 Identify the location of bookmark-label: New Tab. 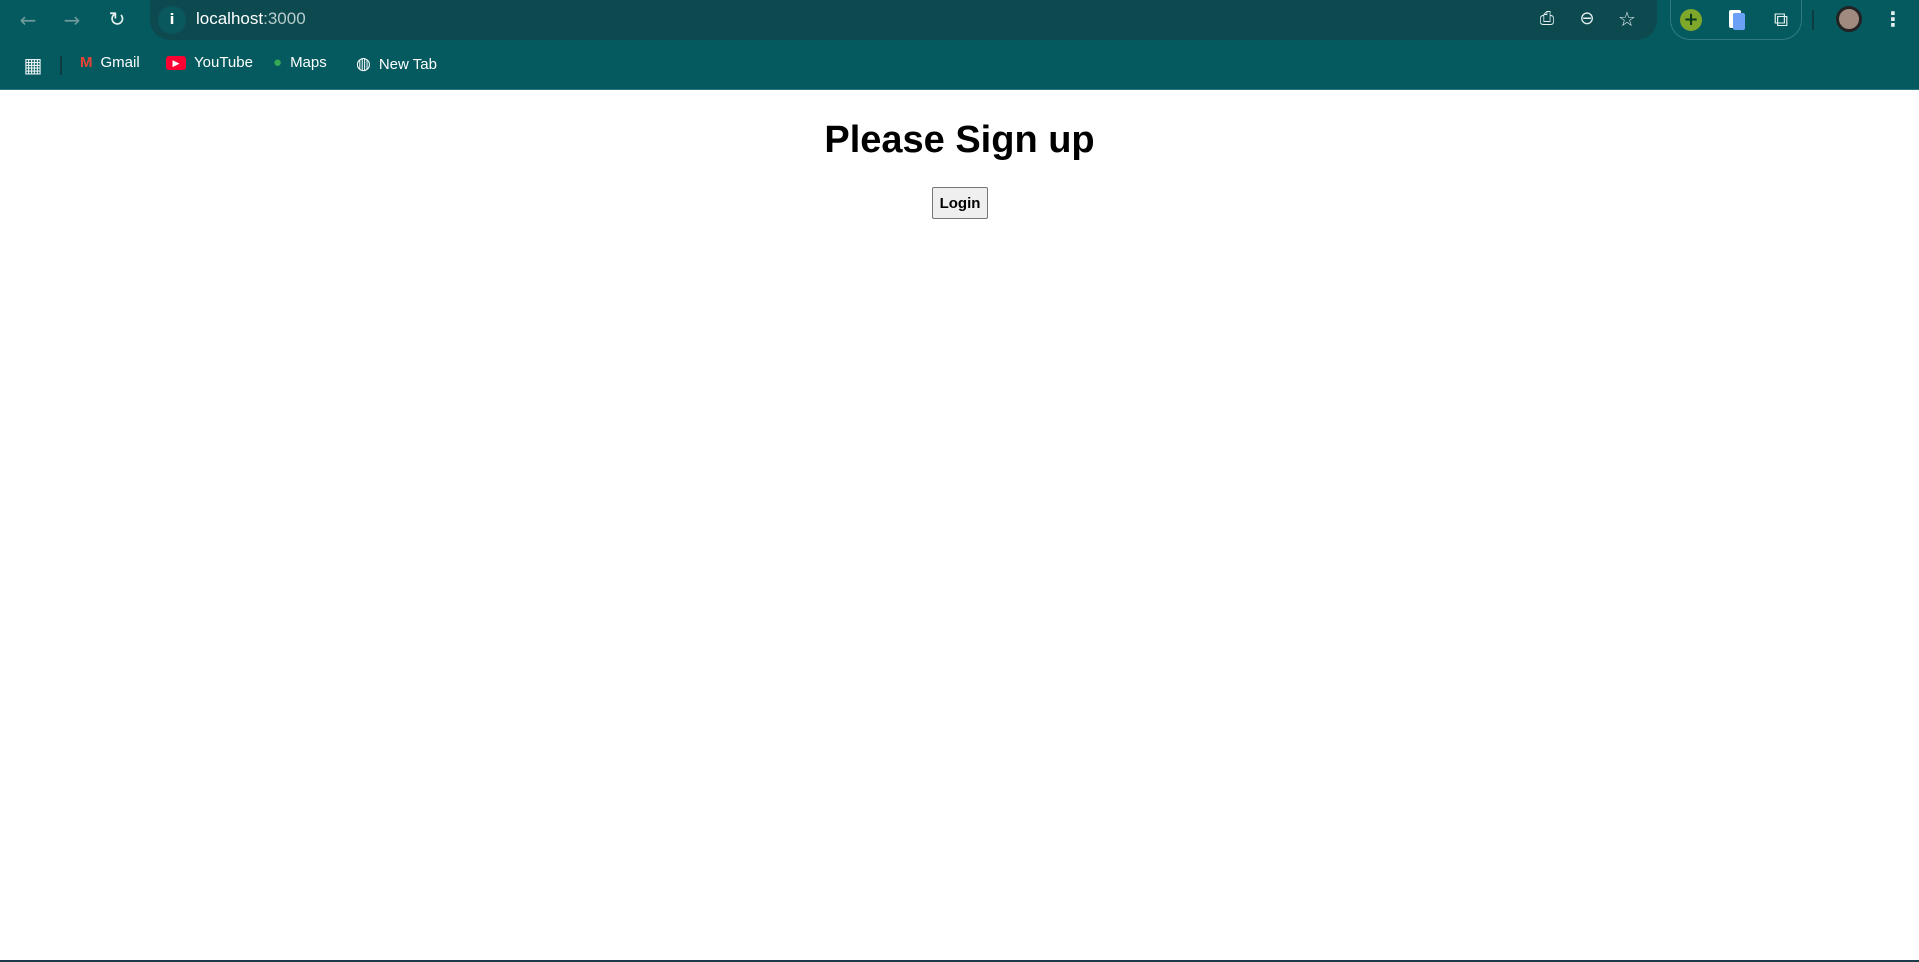
(407, 64).